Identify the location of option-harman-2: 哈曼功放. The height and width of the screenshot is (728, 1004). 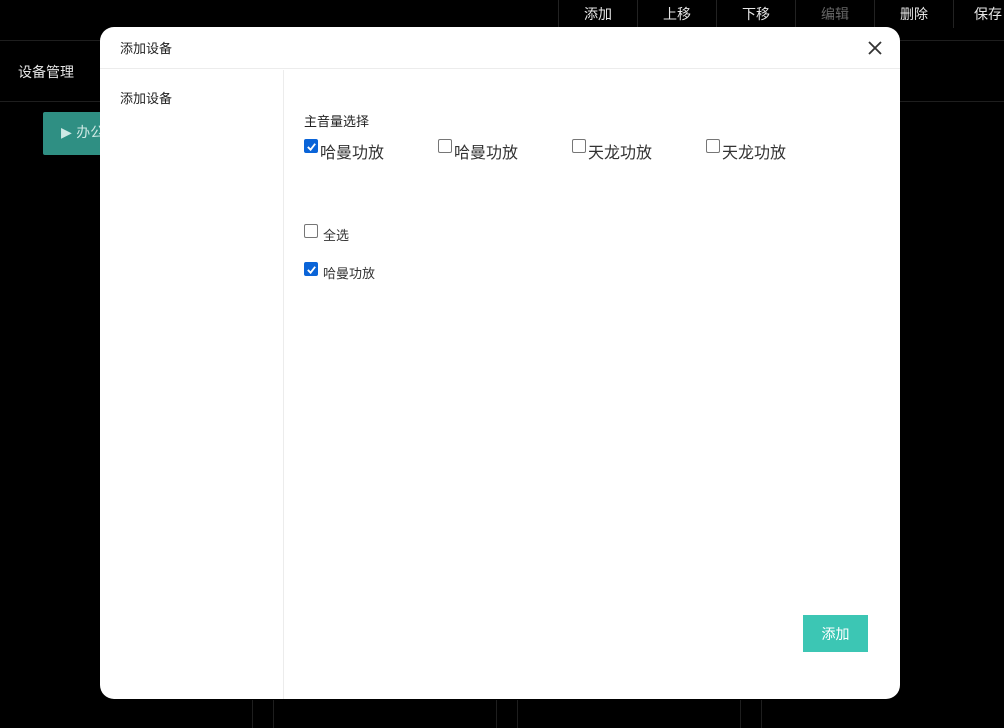
(505, 149).